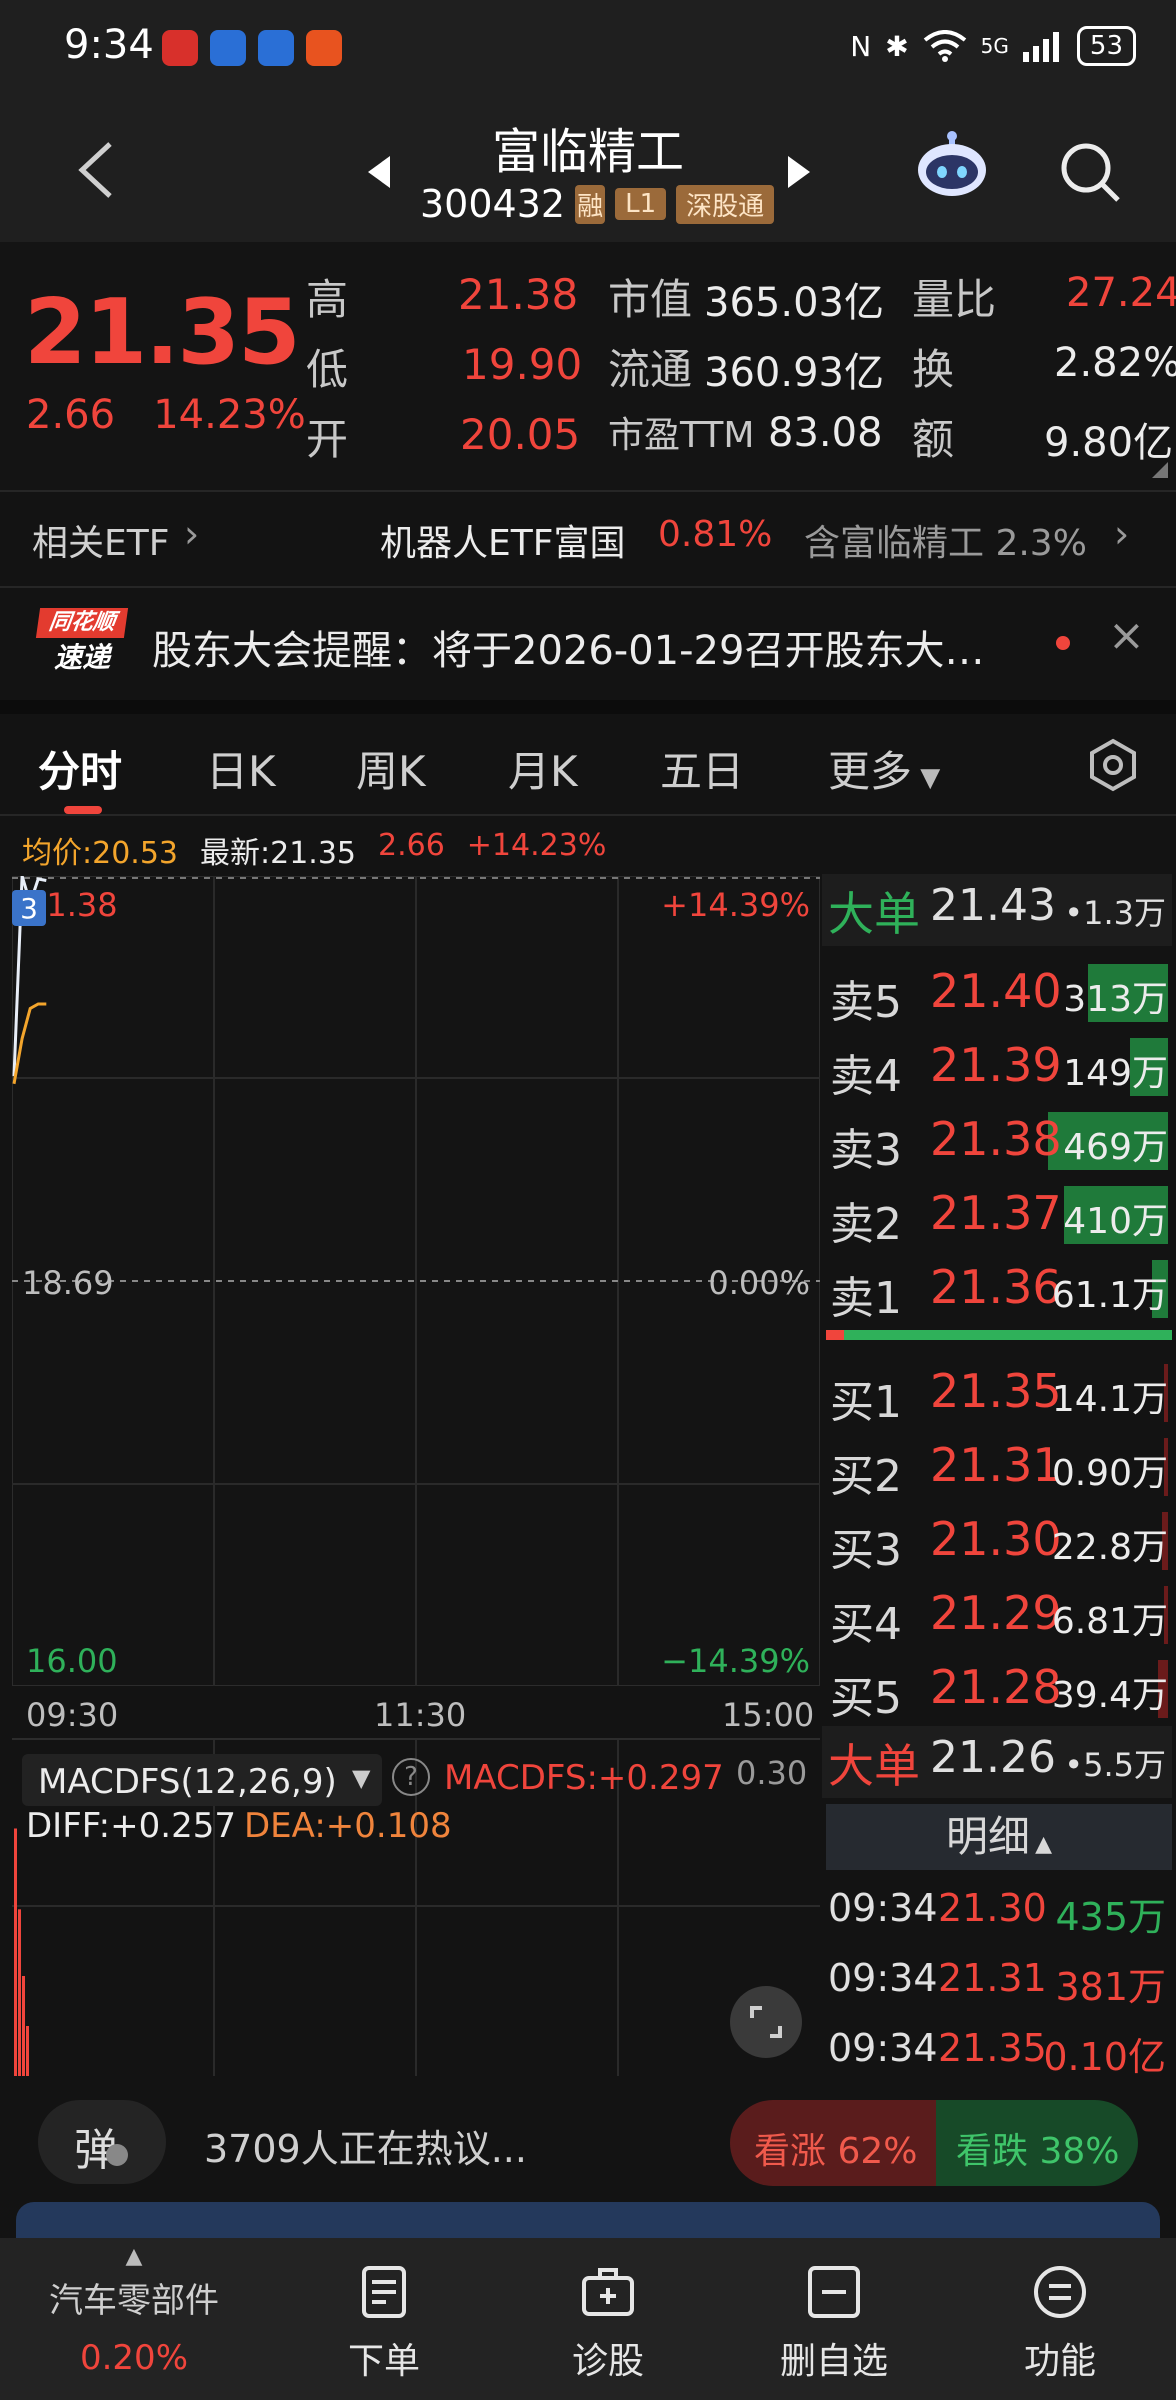 The image size is (1176, 2400). I want to click on event-marker-label: 3, so click(29, 908).